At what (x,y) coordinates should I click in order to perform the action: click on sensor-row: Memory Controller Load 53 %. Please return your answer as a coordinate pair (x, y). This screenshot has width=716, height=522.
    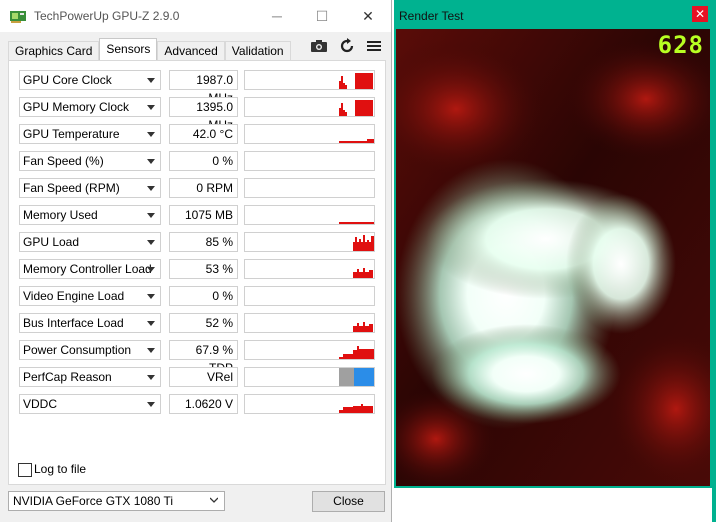
    Looking at the image, I should click on (197, 269).